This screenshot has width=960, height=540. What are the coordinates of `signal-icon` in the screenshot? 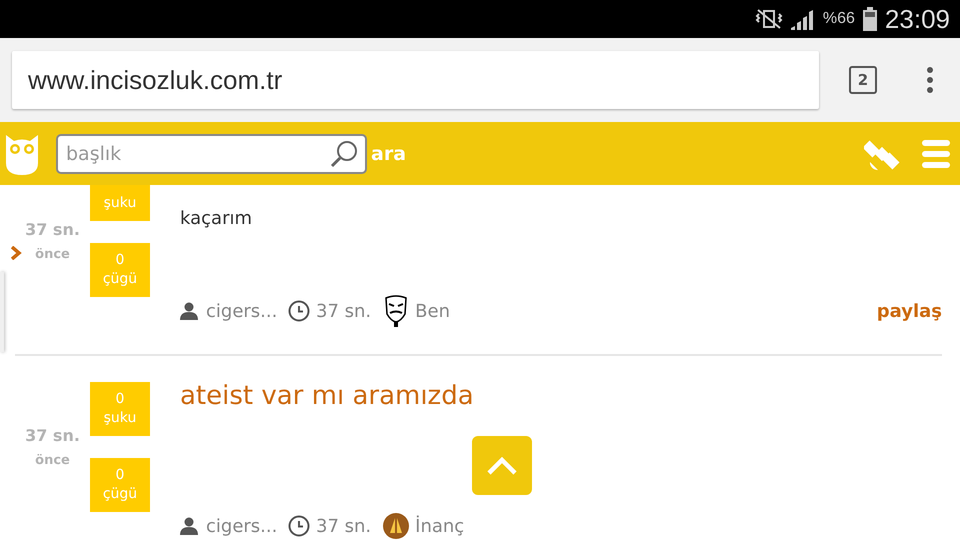 It's located at (802, 19).